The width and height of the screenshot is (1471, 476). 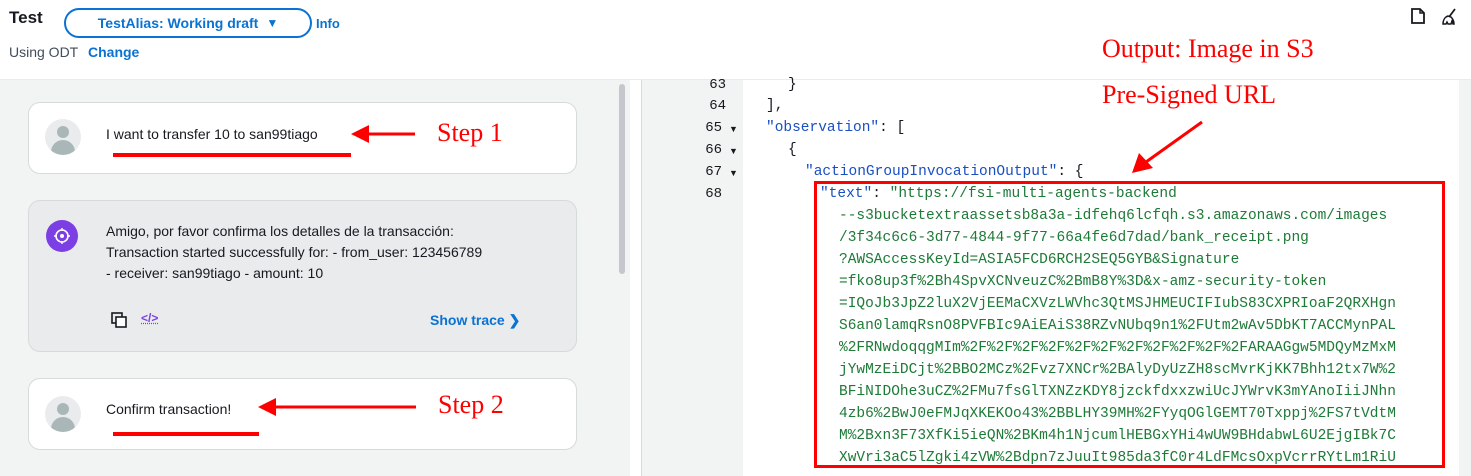 I want to click on chevron-right-icon: ❯, so click(x=514, y=320).